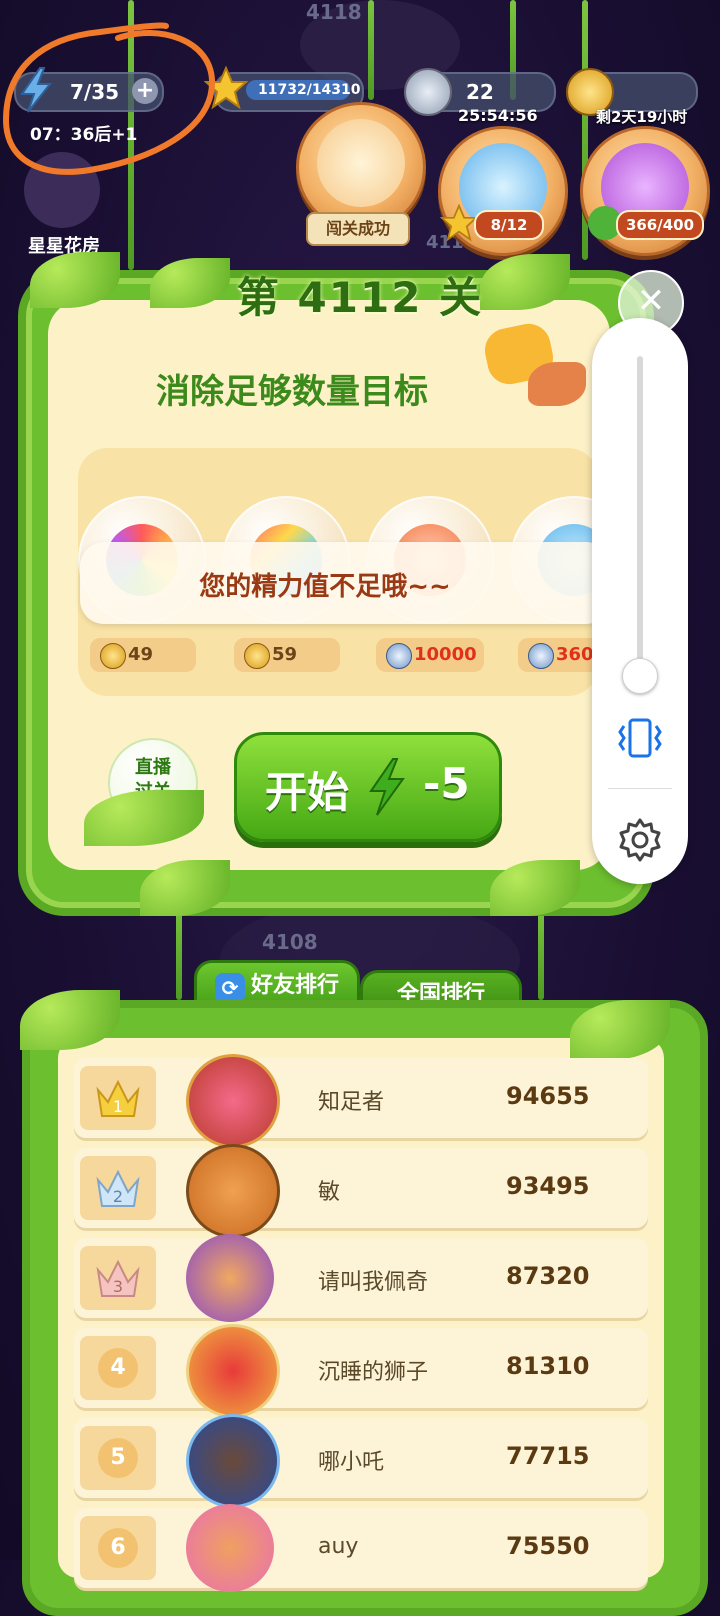  Describe the element at coordinates (642, 117) in the screenshot. I see `chest-timer: 剩2天19小时` at that location.